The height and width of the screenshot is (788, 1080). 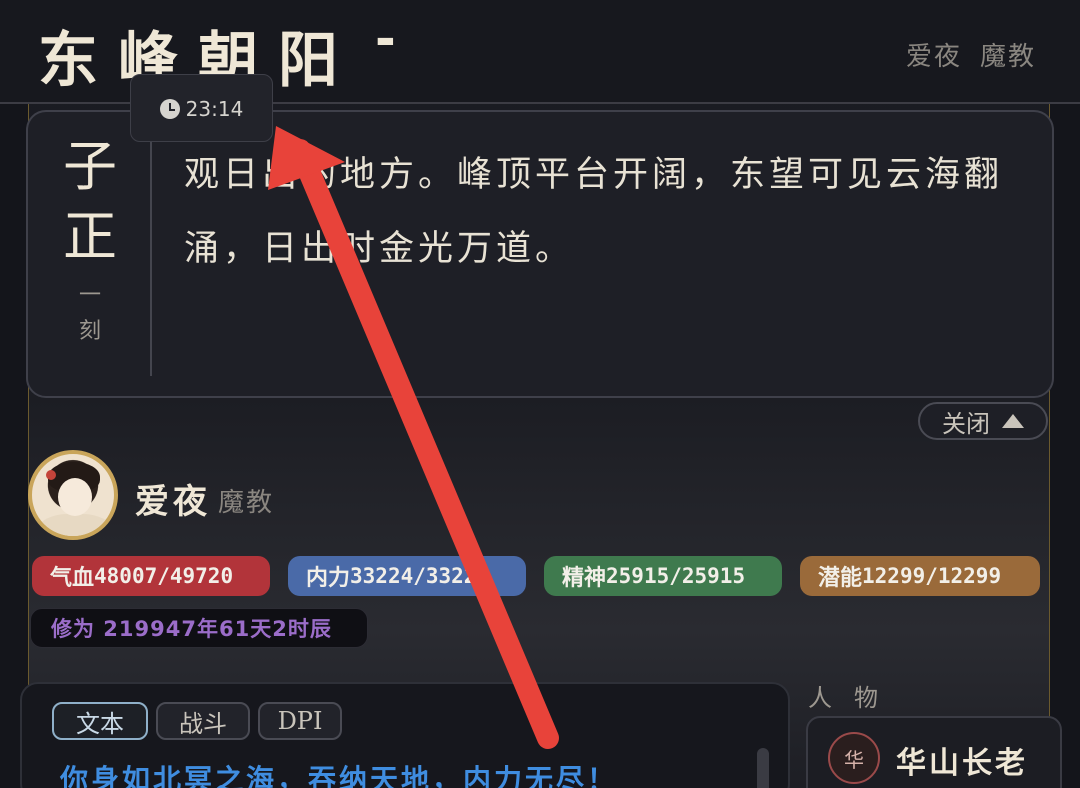 I want to click on player-name: 爱夜, so click(x=173, y=502).